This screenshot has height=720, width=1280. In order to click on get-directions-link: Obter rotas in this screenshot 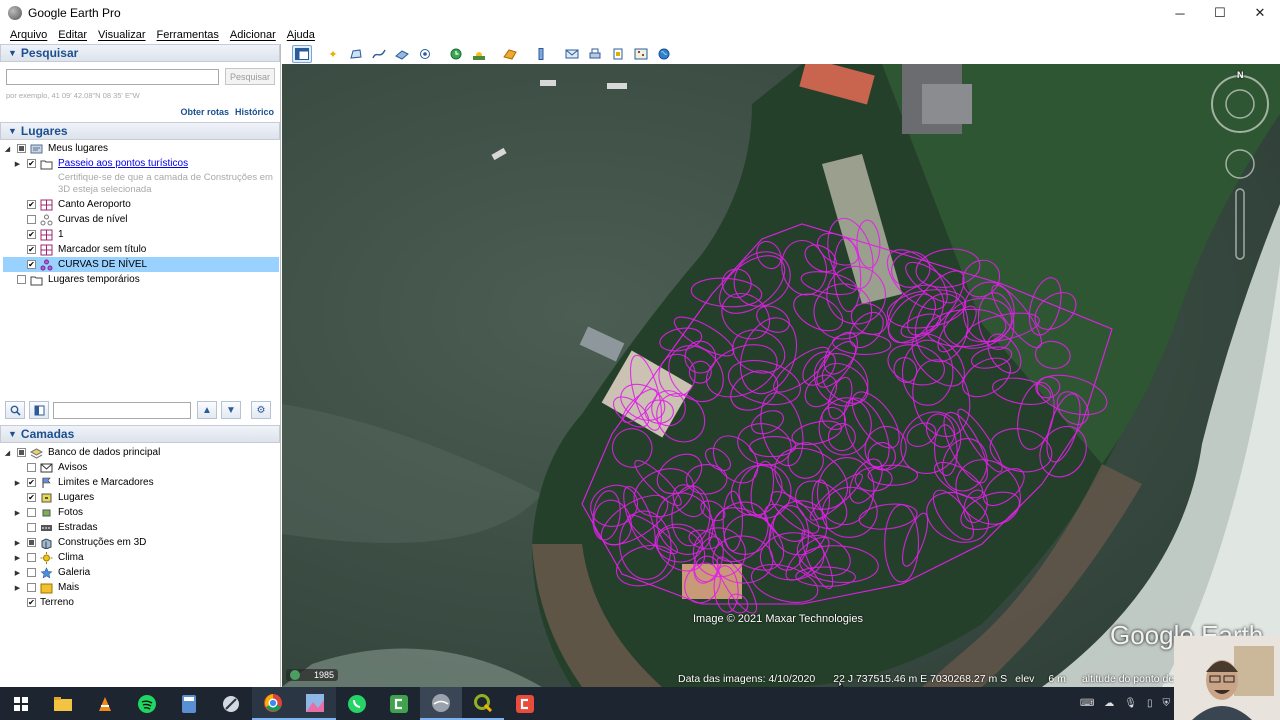, I will do `click(204, 112)`.